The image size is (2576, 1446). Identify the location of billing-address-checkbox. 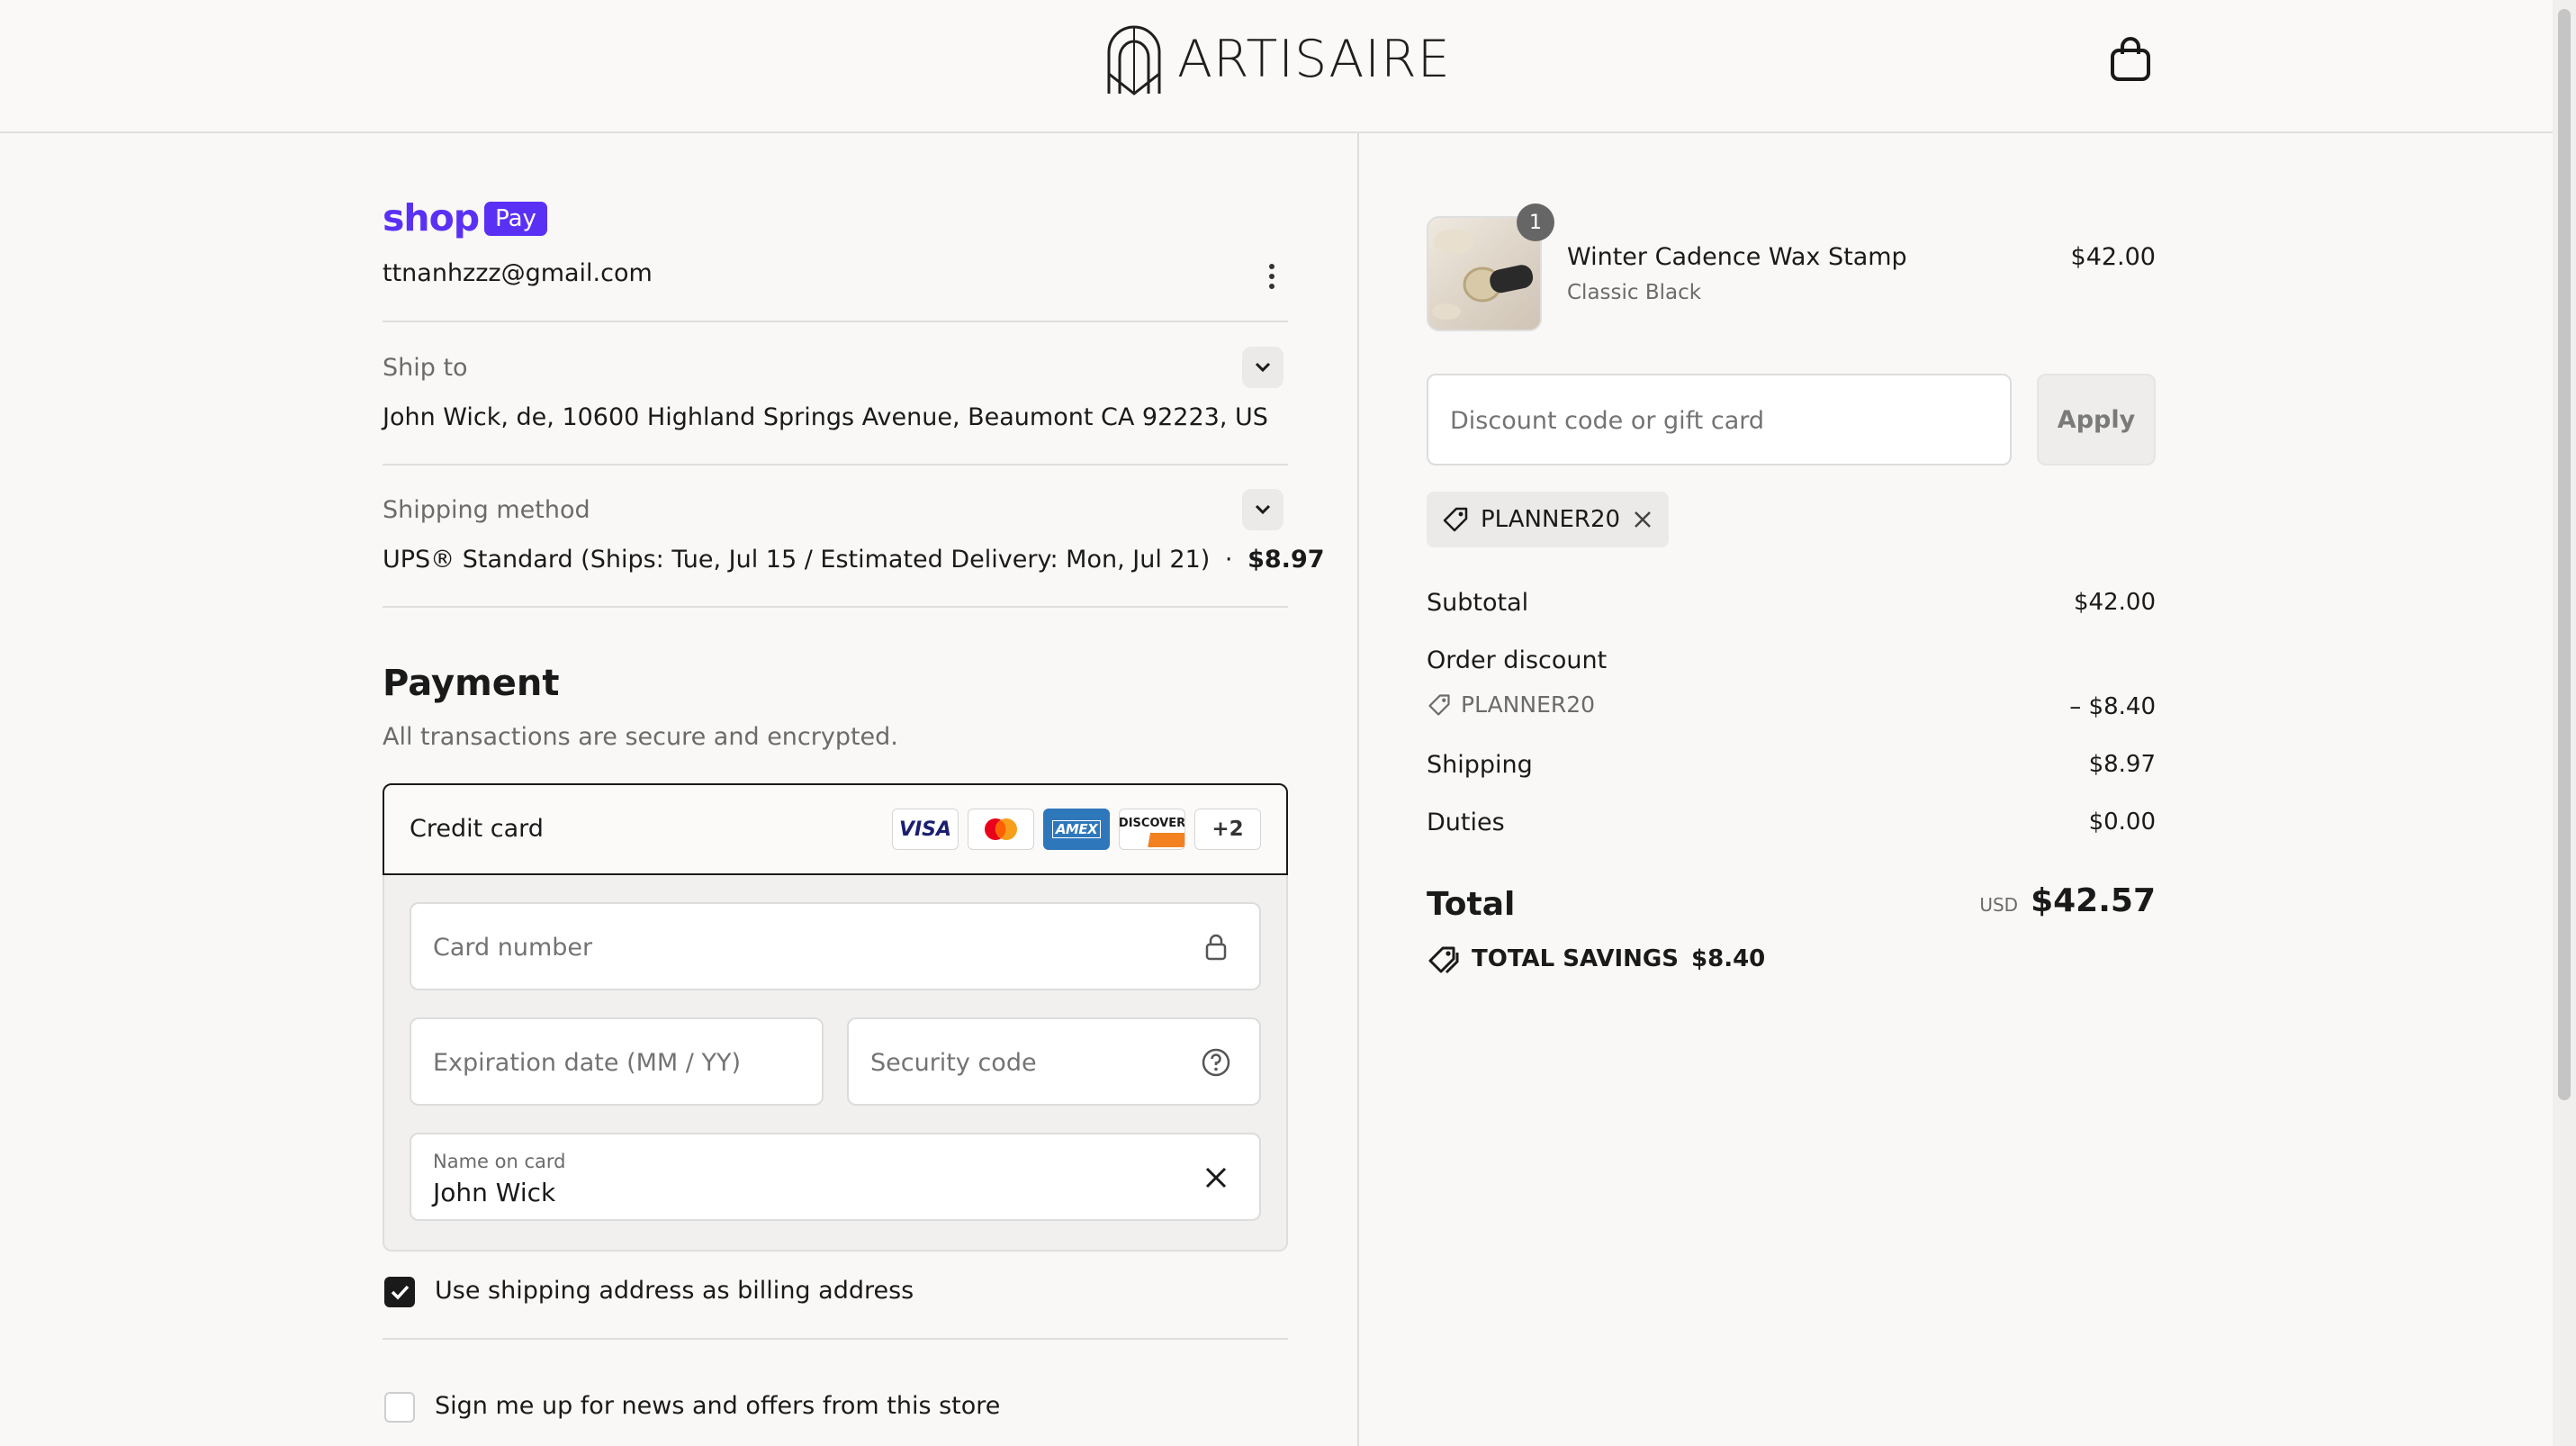
(399, 1292).